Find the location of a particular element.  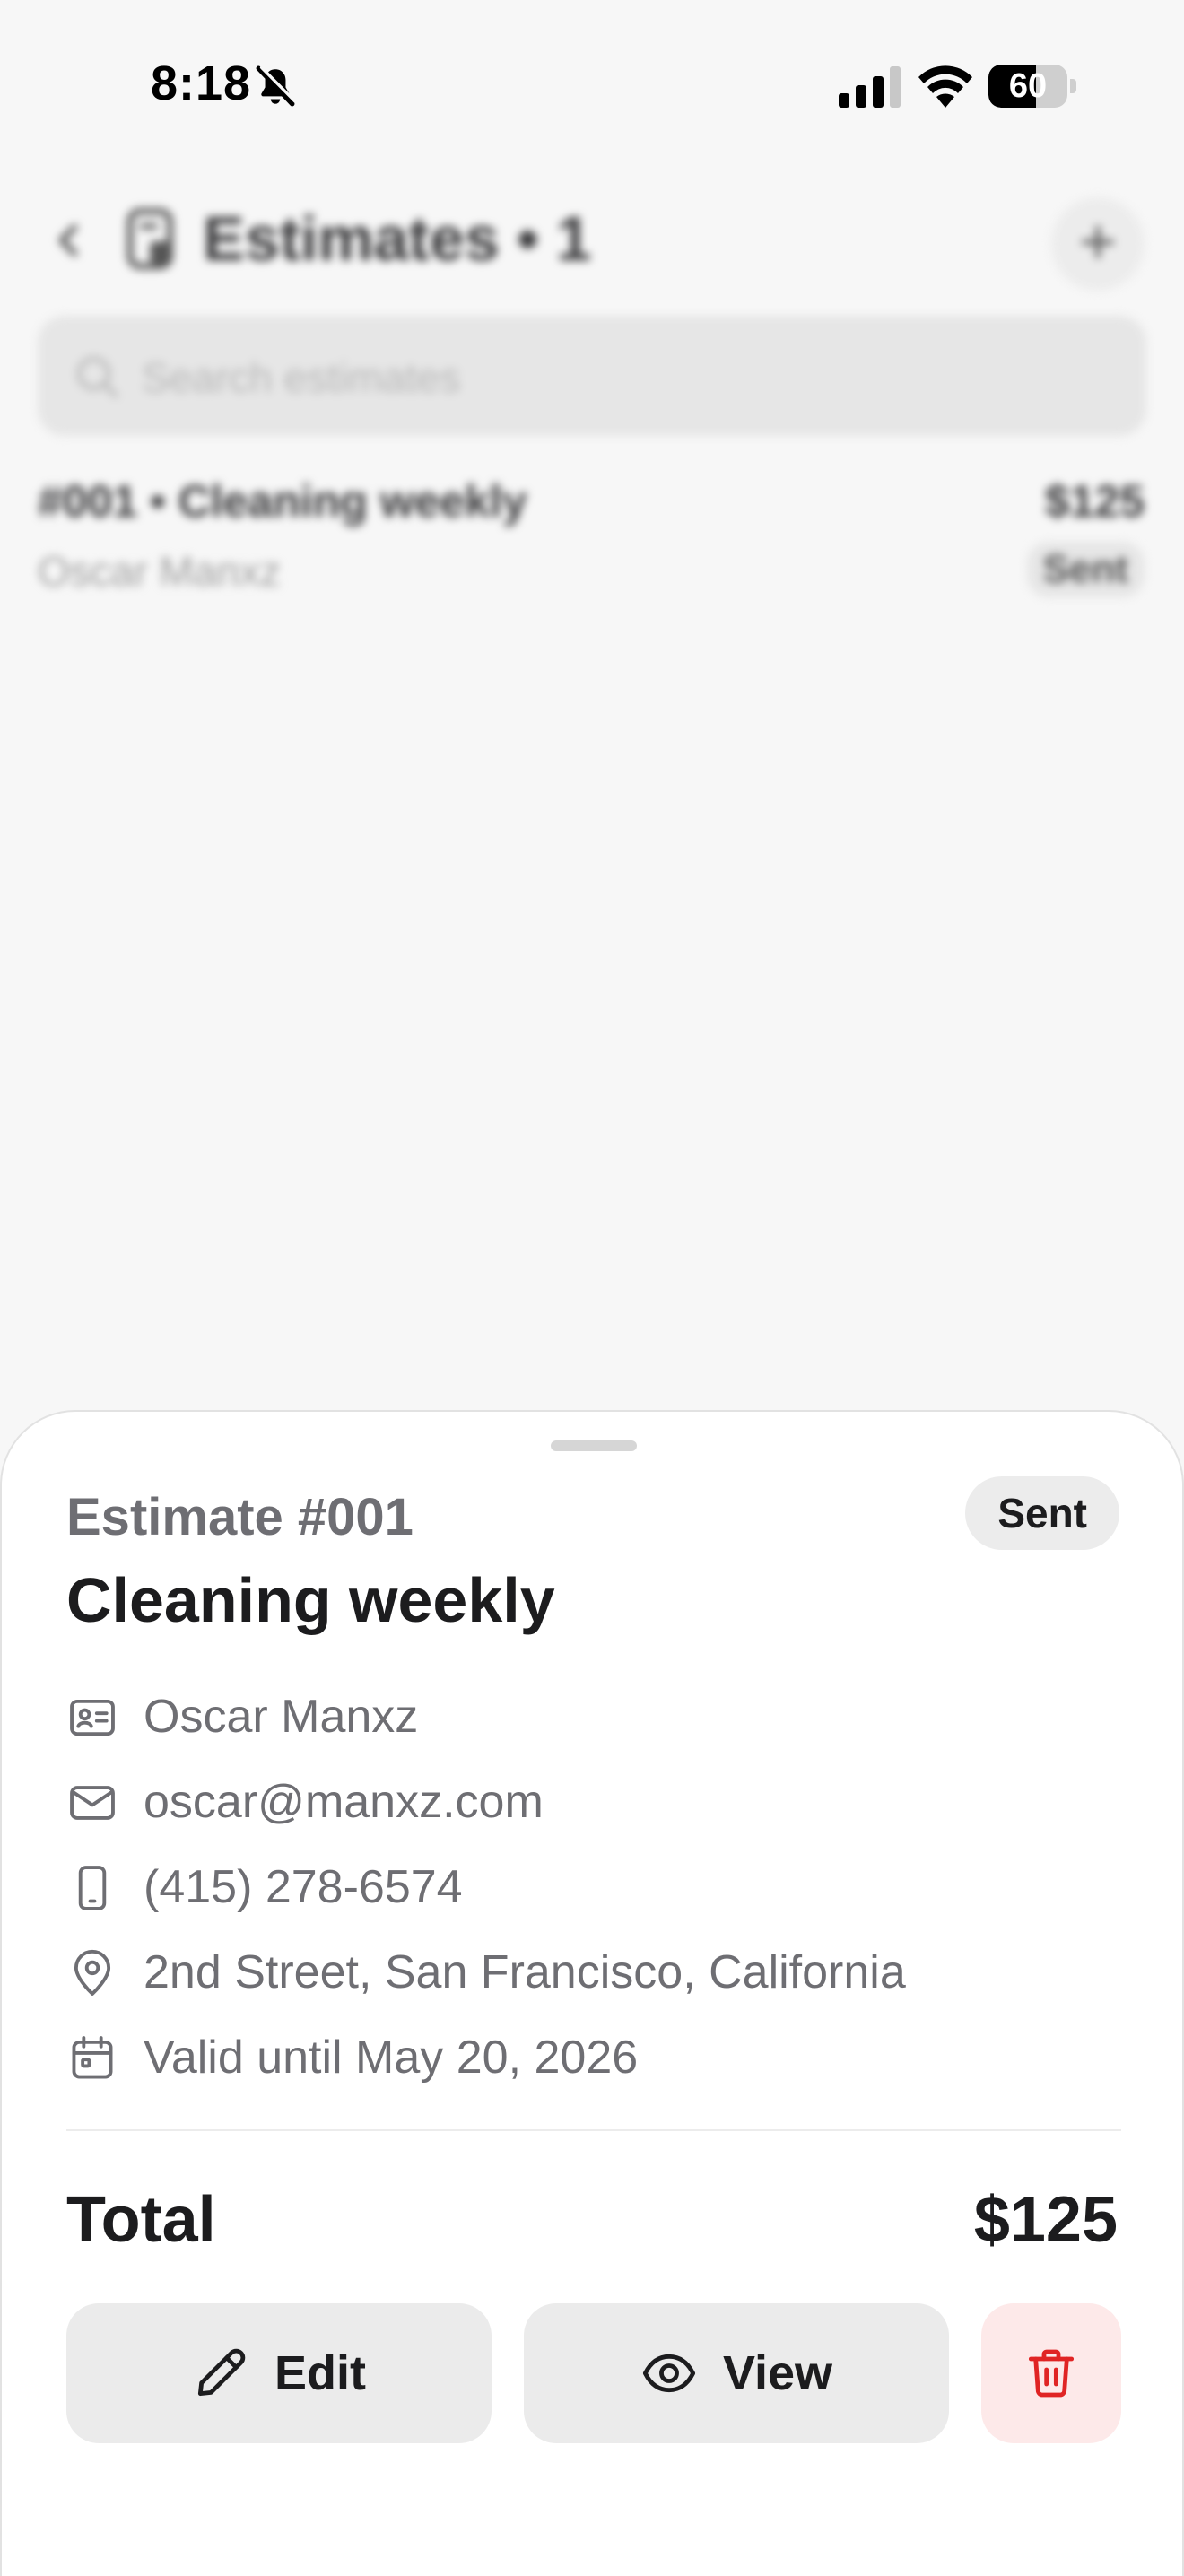

bell-slash-icon is located at coordinates (276, 86).